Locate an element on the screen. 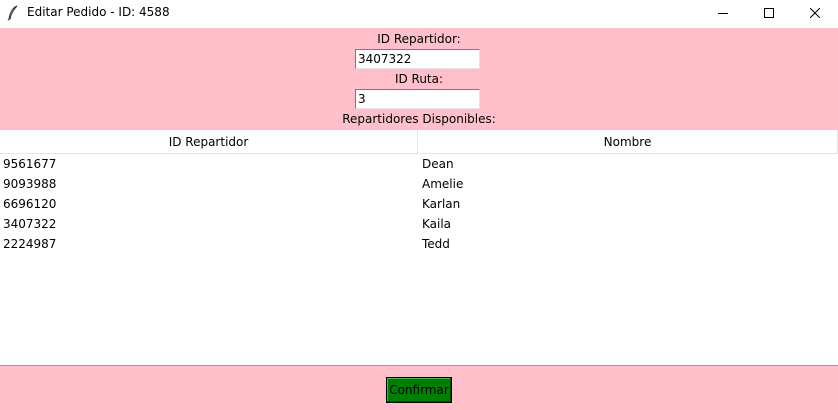  cell-nombre: Kaila is located at coordinates (437, 224).